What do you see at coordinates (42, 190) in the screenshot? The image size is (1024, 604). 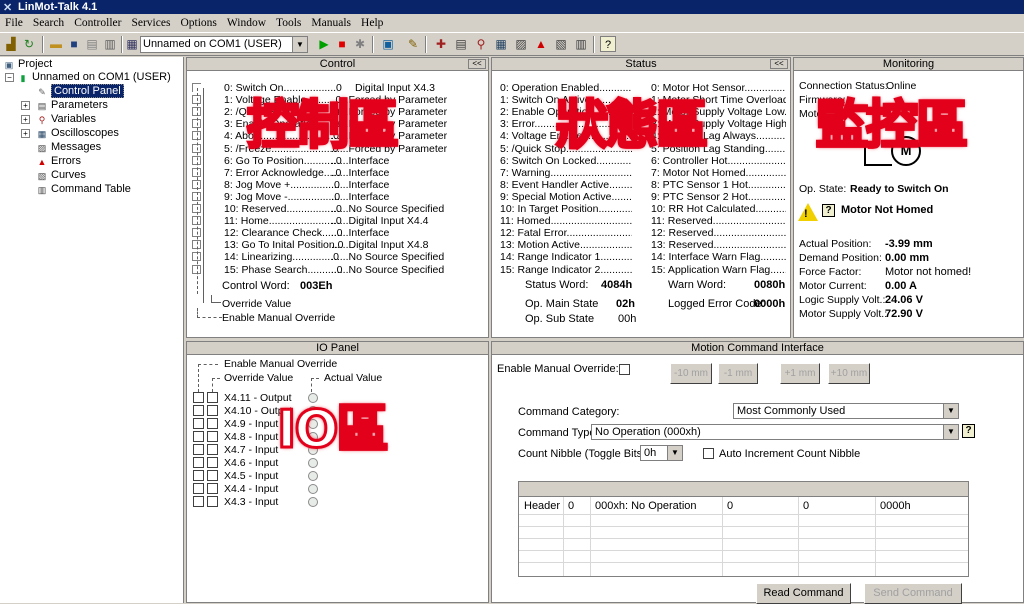 I see `command-table-tree-icon: ▥` at bounding box center [42, 190].